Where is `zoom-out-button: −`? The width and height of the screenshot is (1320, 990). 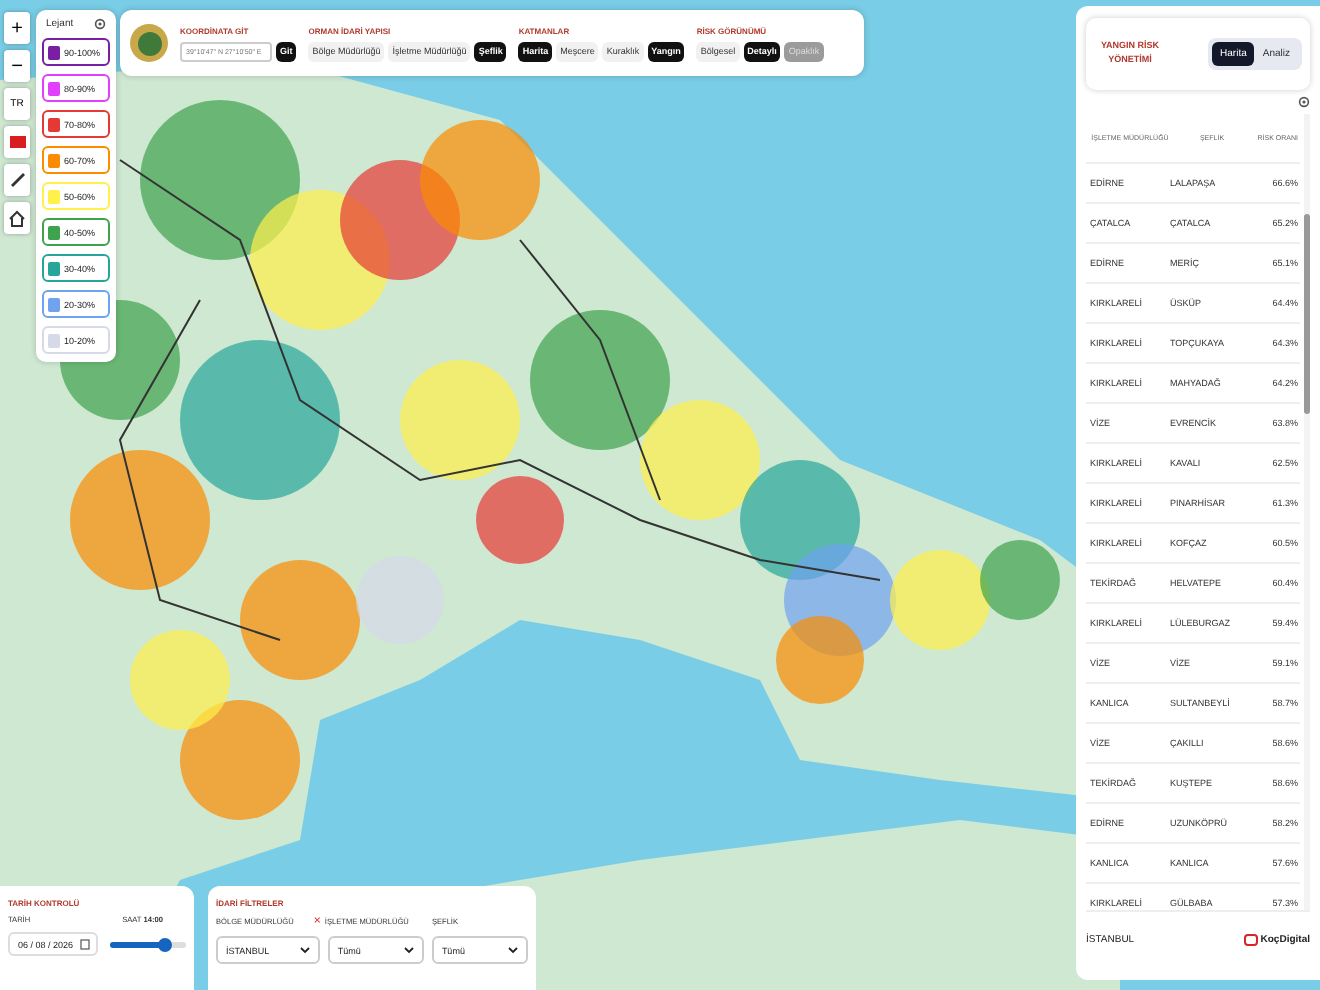 zoom-out-button: − is located at coordinates (17, 66).